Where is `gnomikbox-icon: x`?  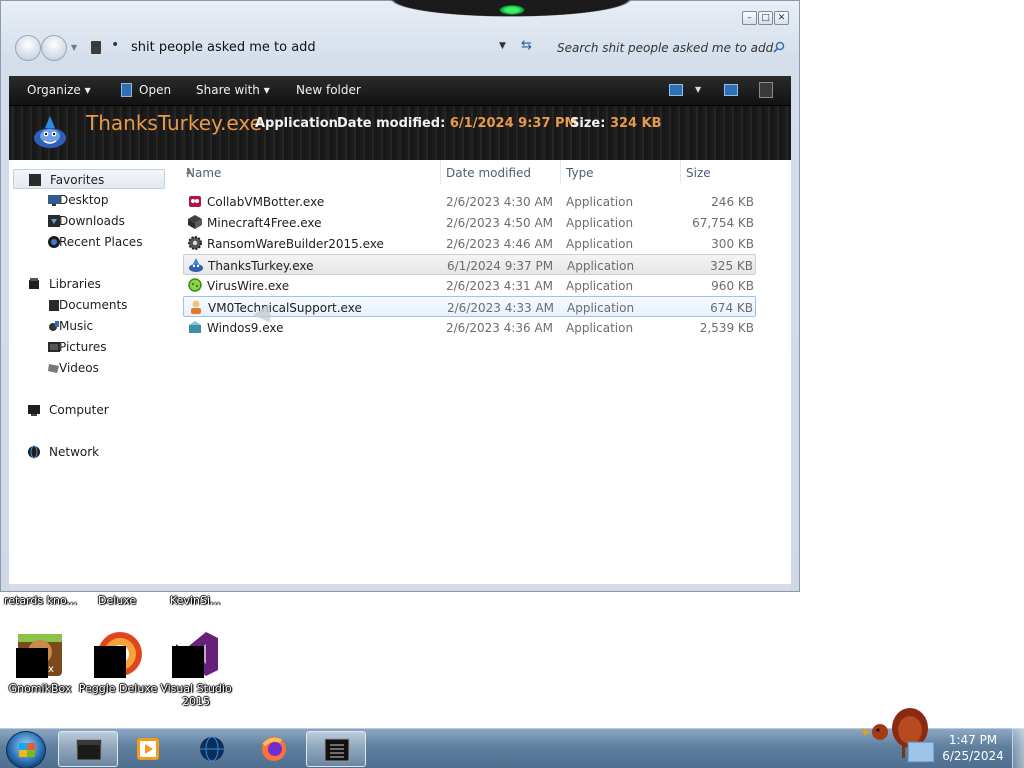
gnomikbox-icon: x is located at coordinates (40, 654).